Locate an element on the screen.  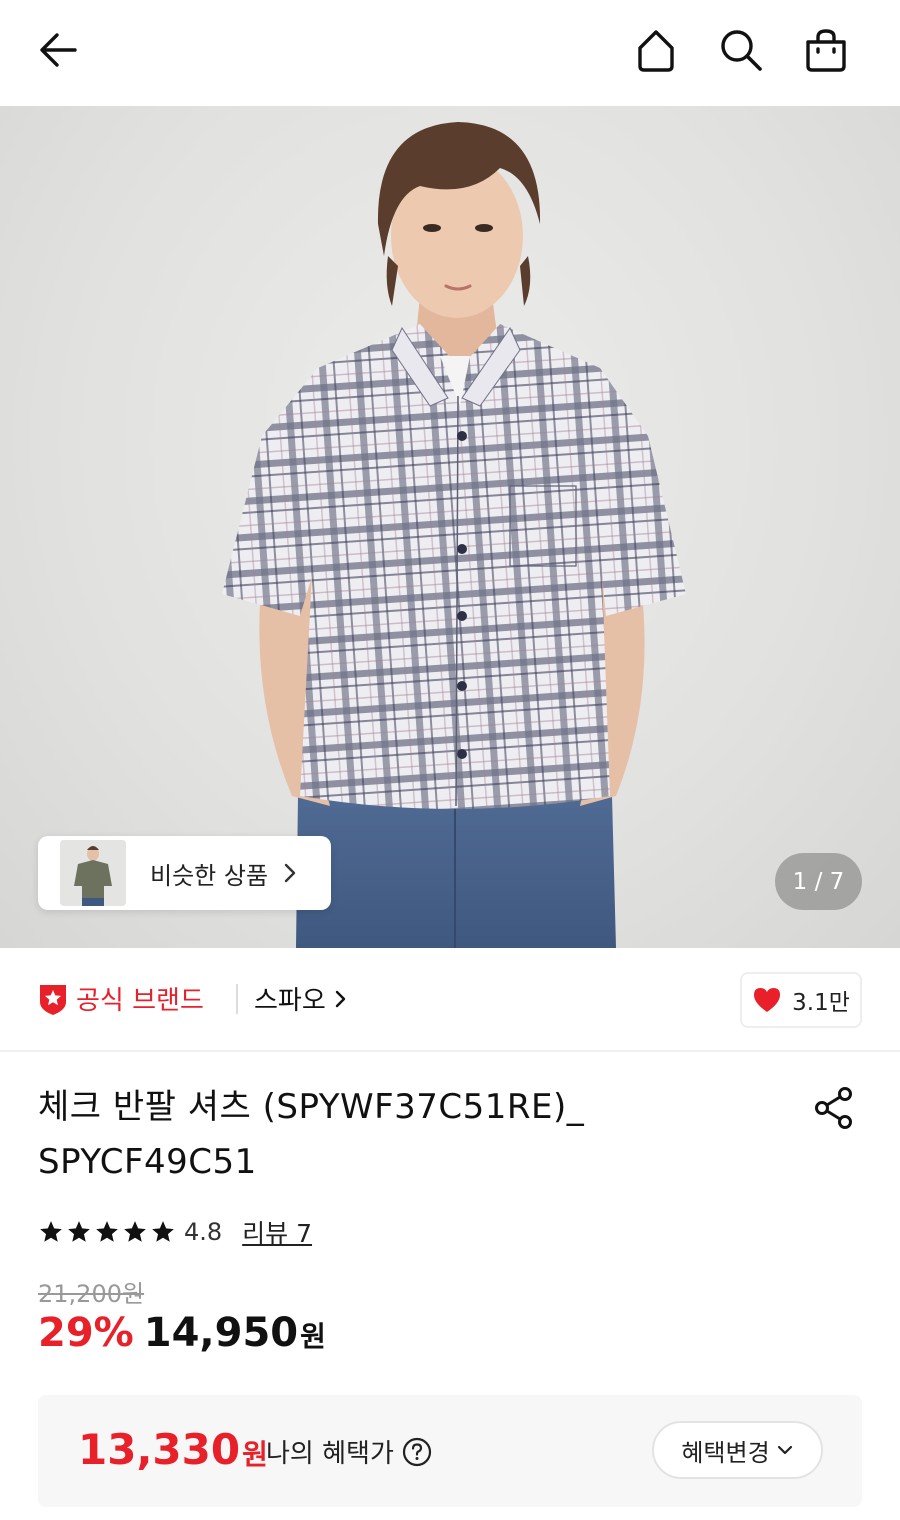
cart-button is located at coordinates (826, 50).